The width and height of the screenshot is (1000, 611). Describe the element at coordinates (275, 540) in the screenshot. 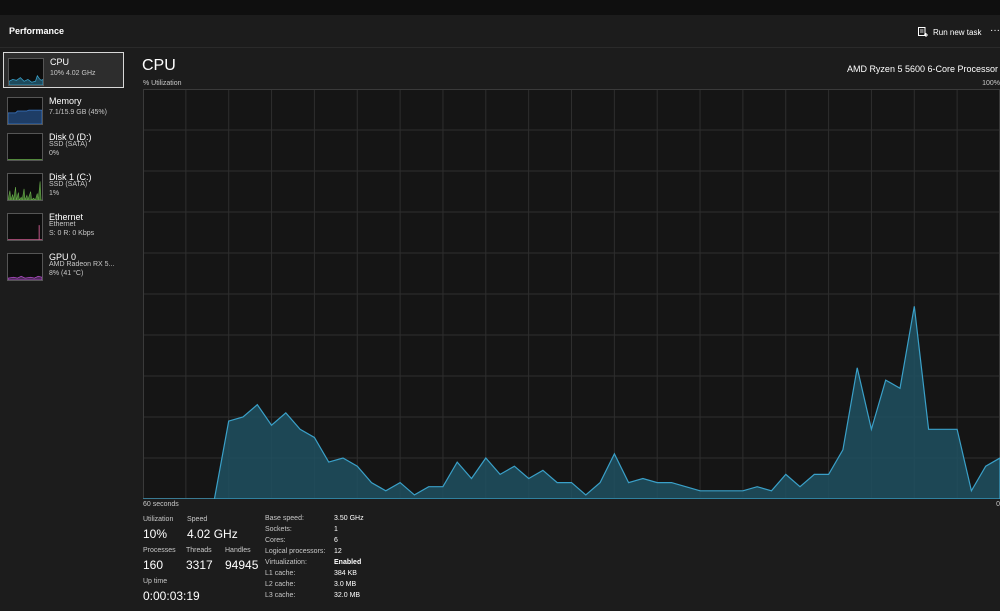

I see `spec-label: Cores:` at that location.